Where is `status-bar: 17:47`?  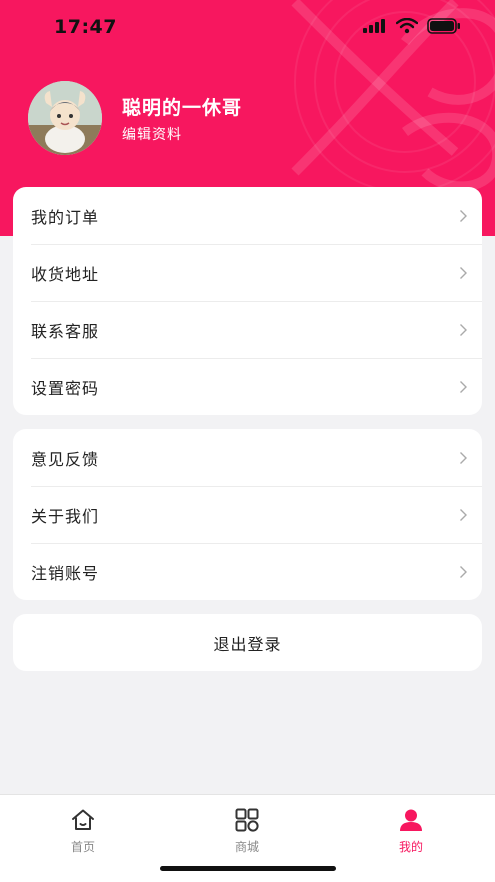 status-bar: 17:47 is located at coordinates (247, 28).